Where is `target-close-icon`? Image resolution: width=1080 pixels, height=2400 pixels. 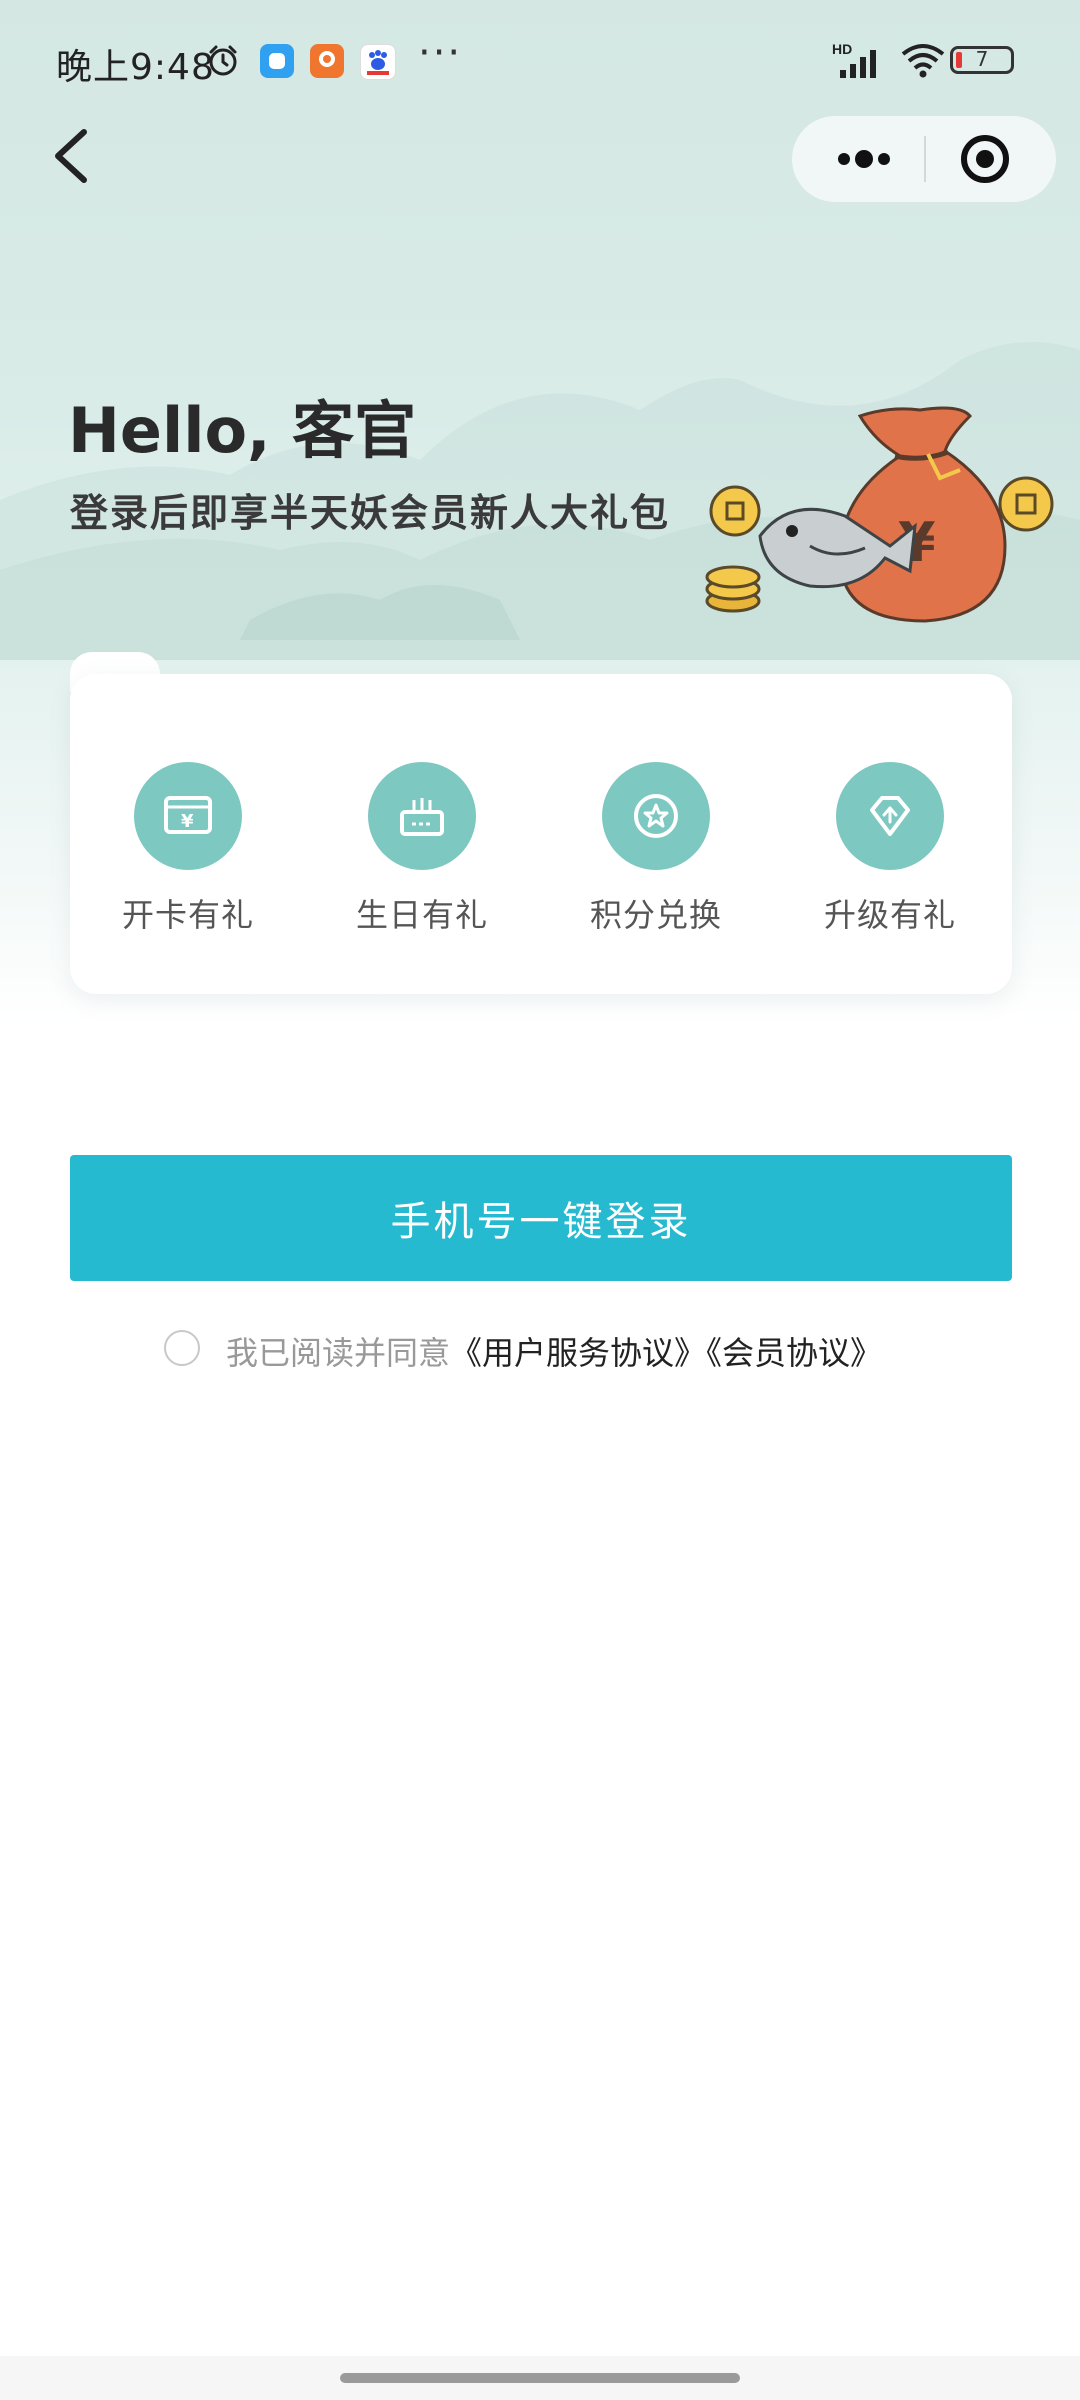
target-close-icon is located at coordinates (985, 159).